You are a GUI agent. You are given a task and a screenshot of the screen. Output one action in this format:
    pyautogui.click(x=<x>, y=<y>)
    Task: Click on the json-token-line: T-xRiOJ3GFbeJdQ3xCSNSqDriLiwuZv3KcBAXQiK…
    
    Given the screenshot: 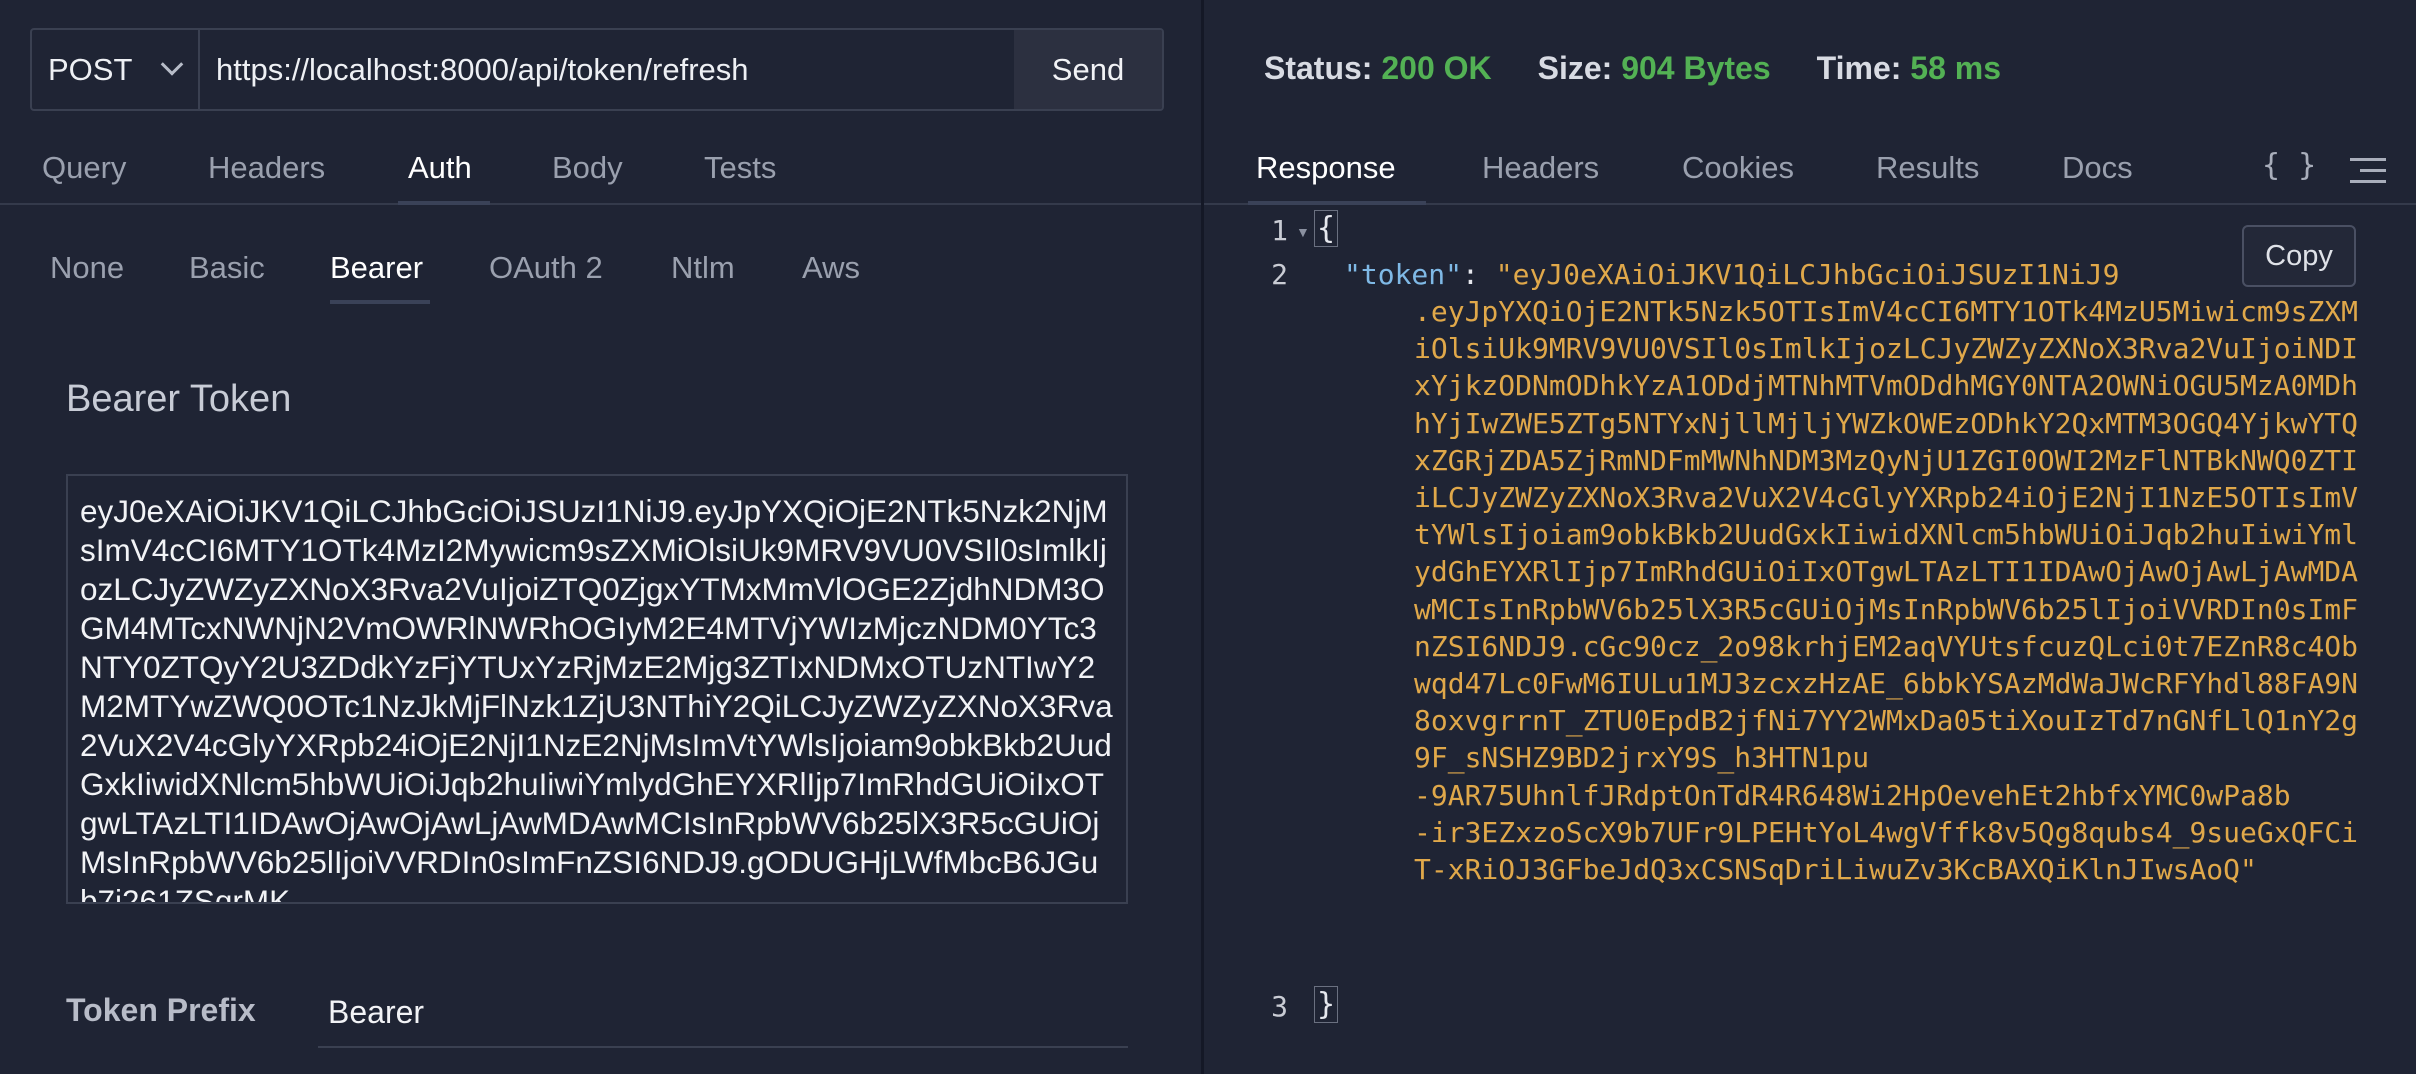 What is the action you would take?
    pyautogui.click(x=1835, y=870)
    